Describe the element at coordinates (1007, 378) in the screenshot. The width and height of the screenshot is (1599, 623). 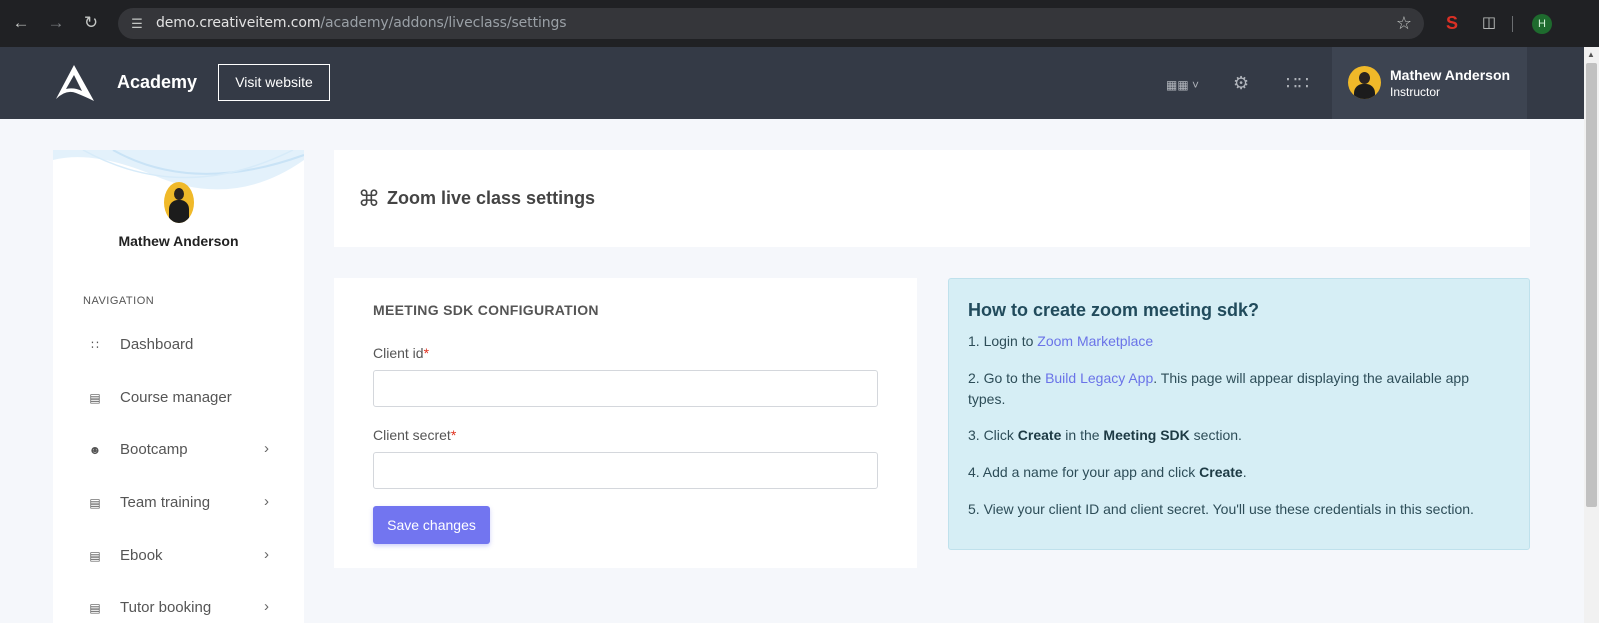
I see `step-text: 2. Go to the` at that location.